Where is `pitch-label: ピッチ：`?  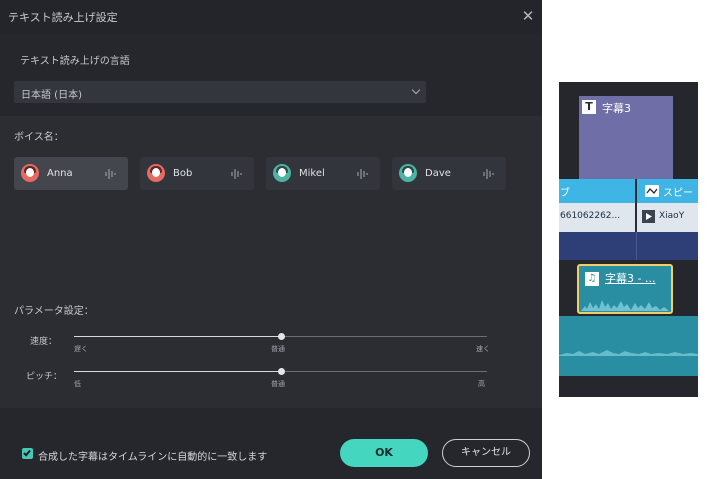 pitch-label: ピッチ： is located at coordinates (44, 377).